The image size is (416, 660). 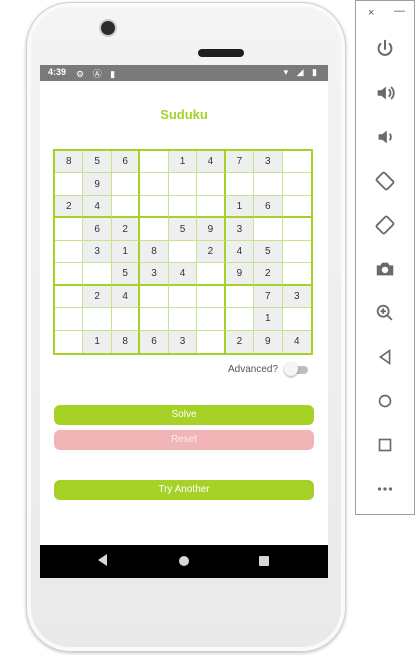 What do you see at coordinates (385, 489) in the screenshot?
I see `more-icon` at bounding box center [385, 489].